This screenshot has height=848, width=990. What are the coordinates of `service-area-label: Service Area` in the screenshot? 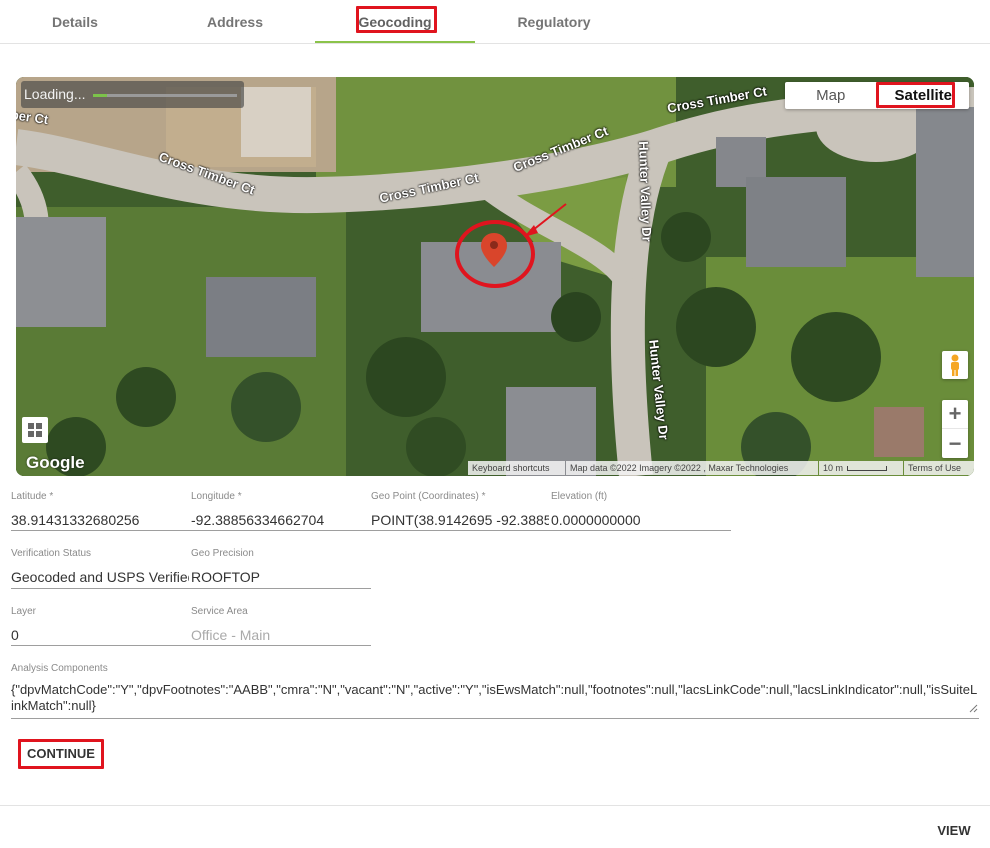 It's located at (219, 611).